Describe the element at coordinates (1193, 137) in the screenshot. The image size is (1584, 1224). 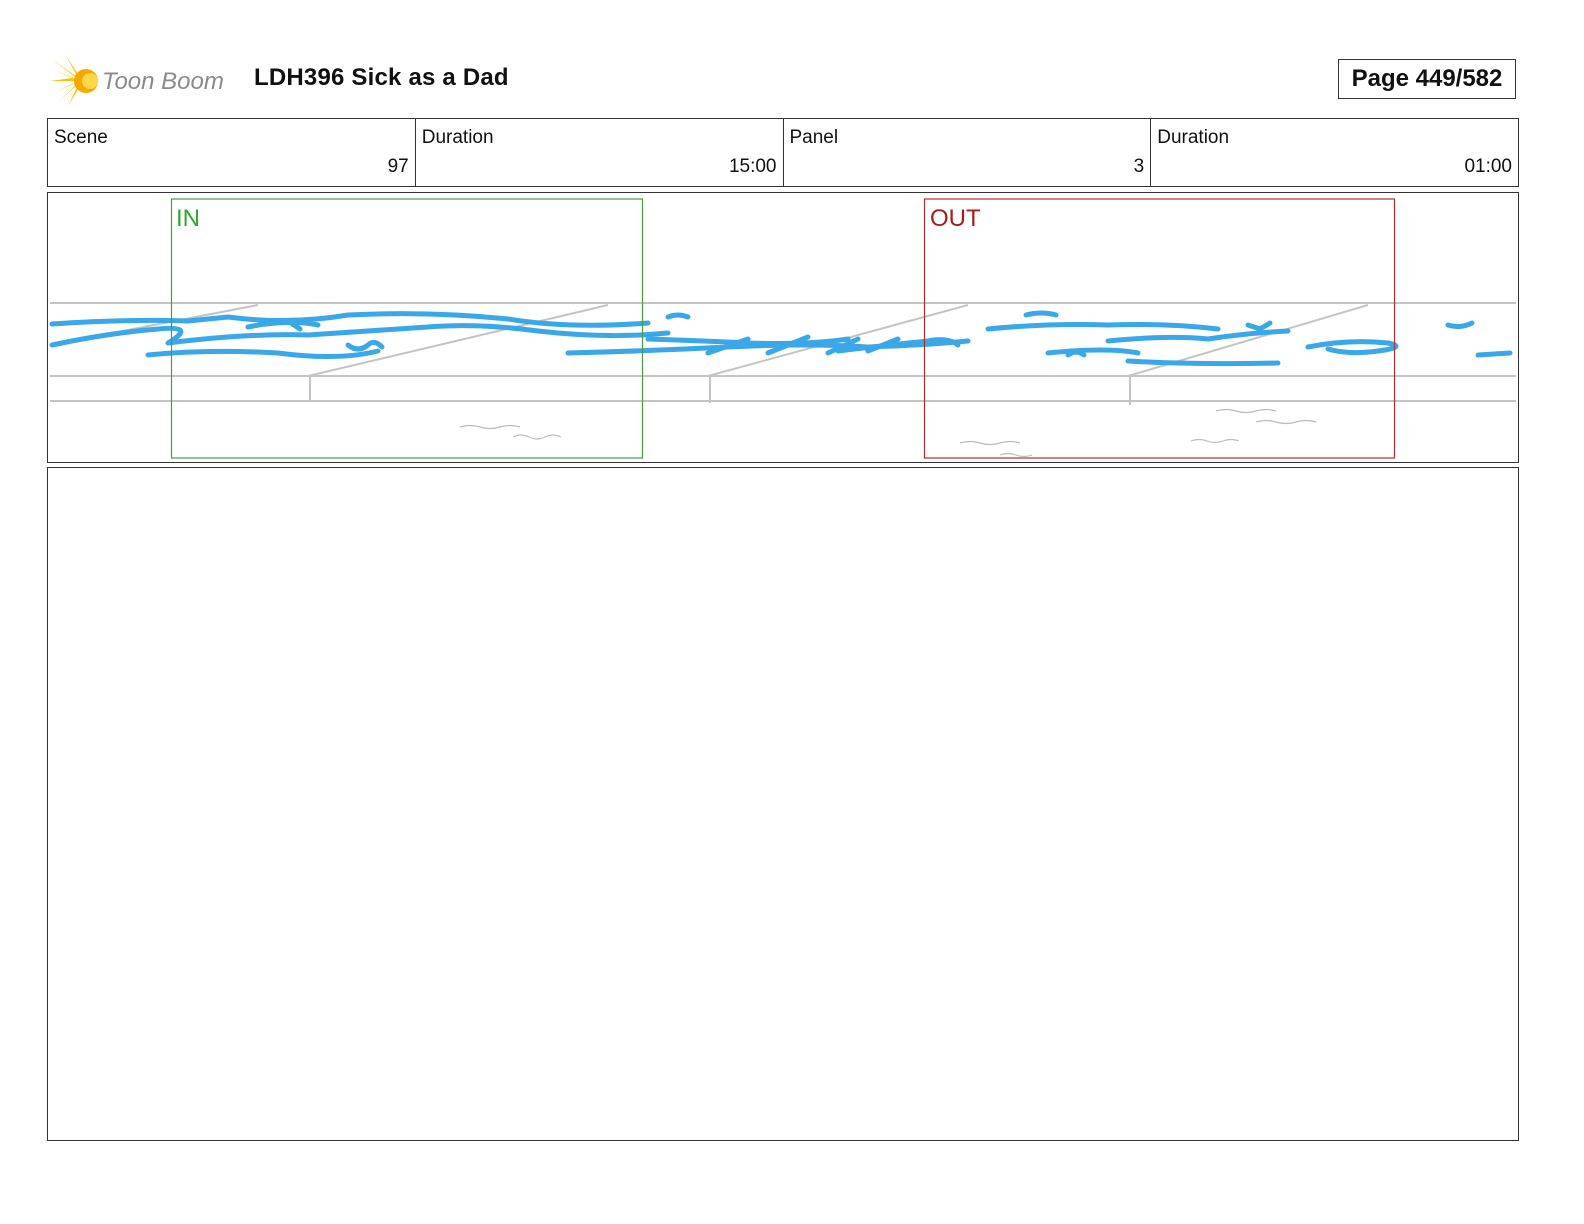
I see `panel-duration-label: Duration` at that location.